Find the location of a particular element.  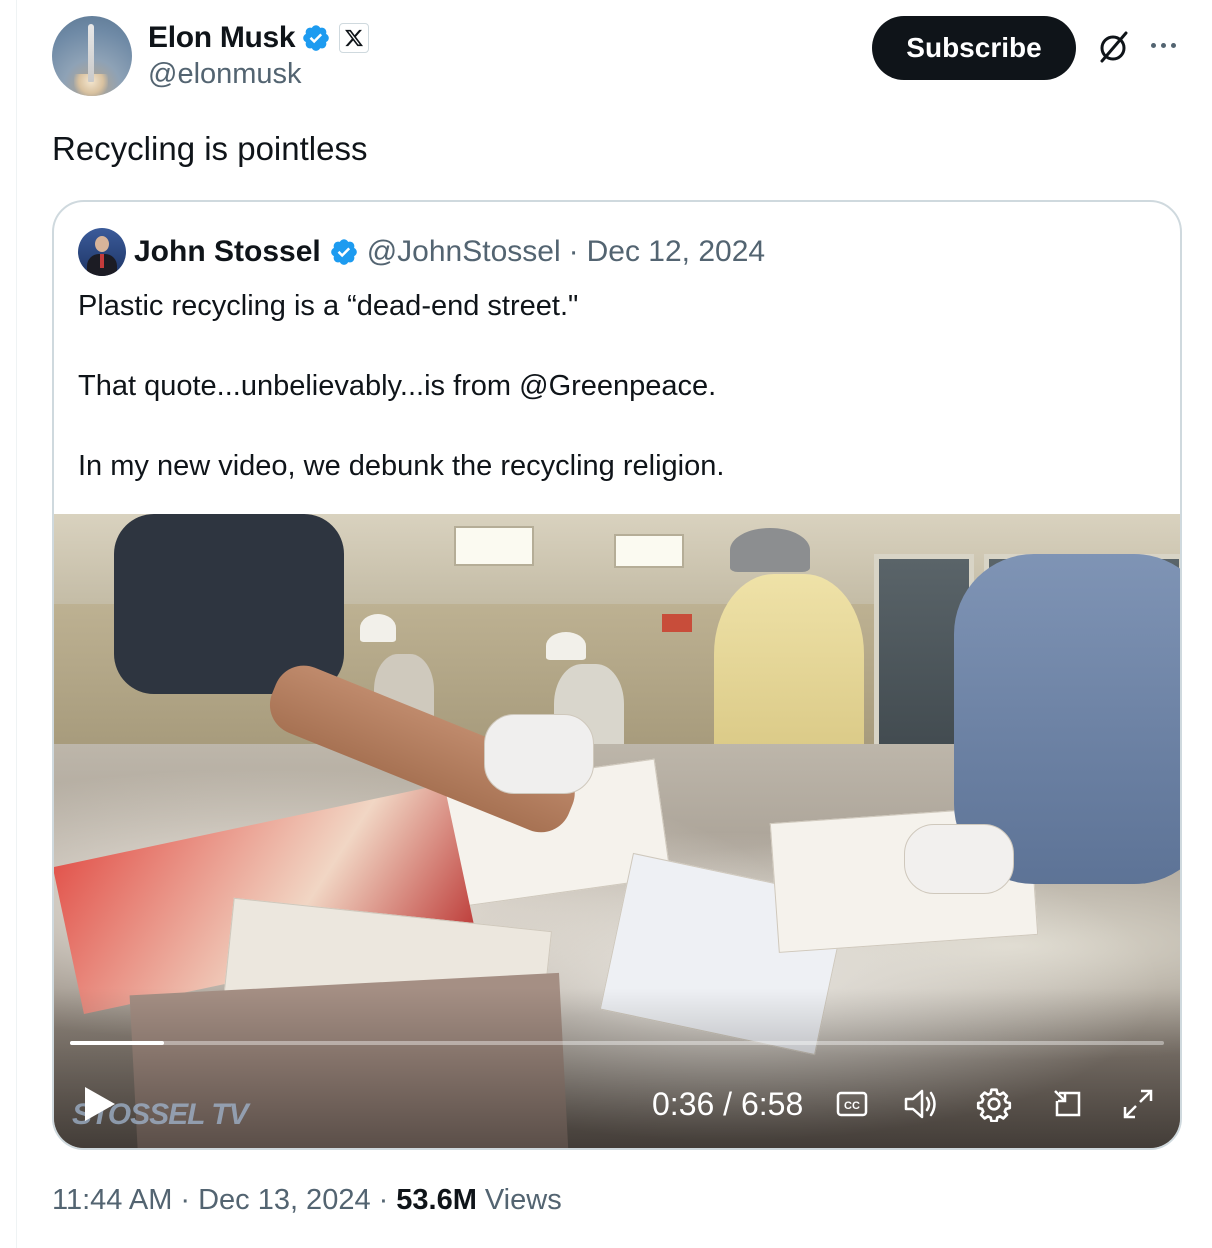

views-label: Views is located at coordinates (523, 1200).